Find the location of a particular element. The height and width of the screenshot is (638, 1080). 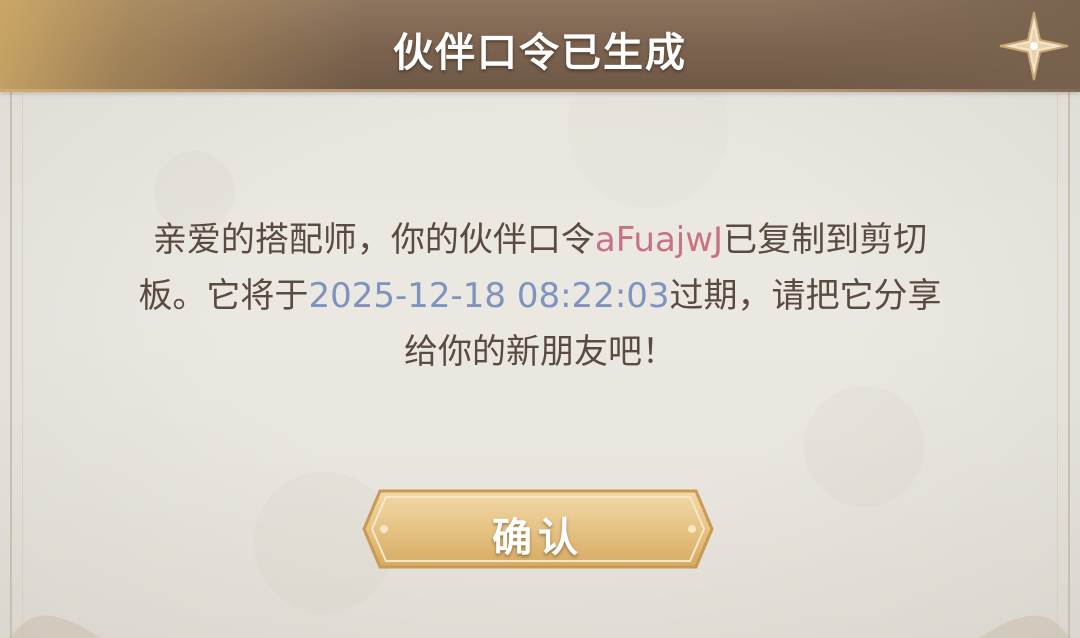

message-line-2: 板。它将于2025-12-18 08:22:03过期，请把它分享 is located at coordinates (540, 296).